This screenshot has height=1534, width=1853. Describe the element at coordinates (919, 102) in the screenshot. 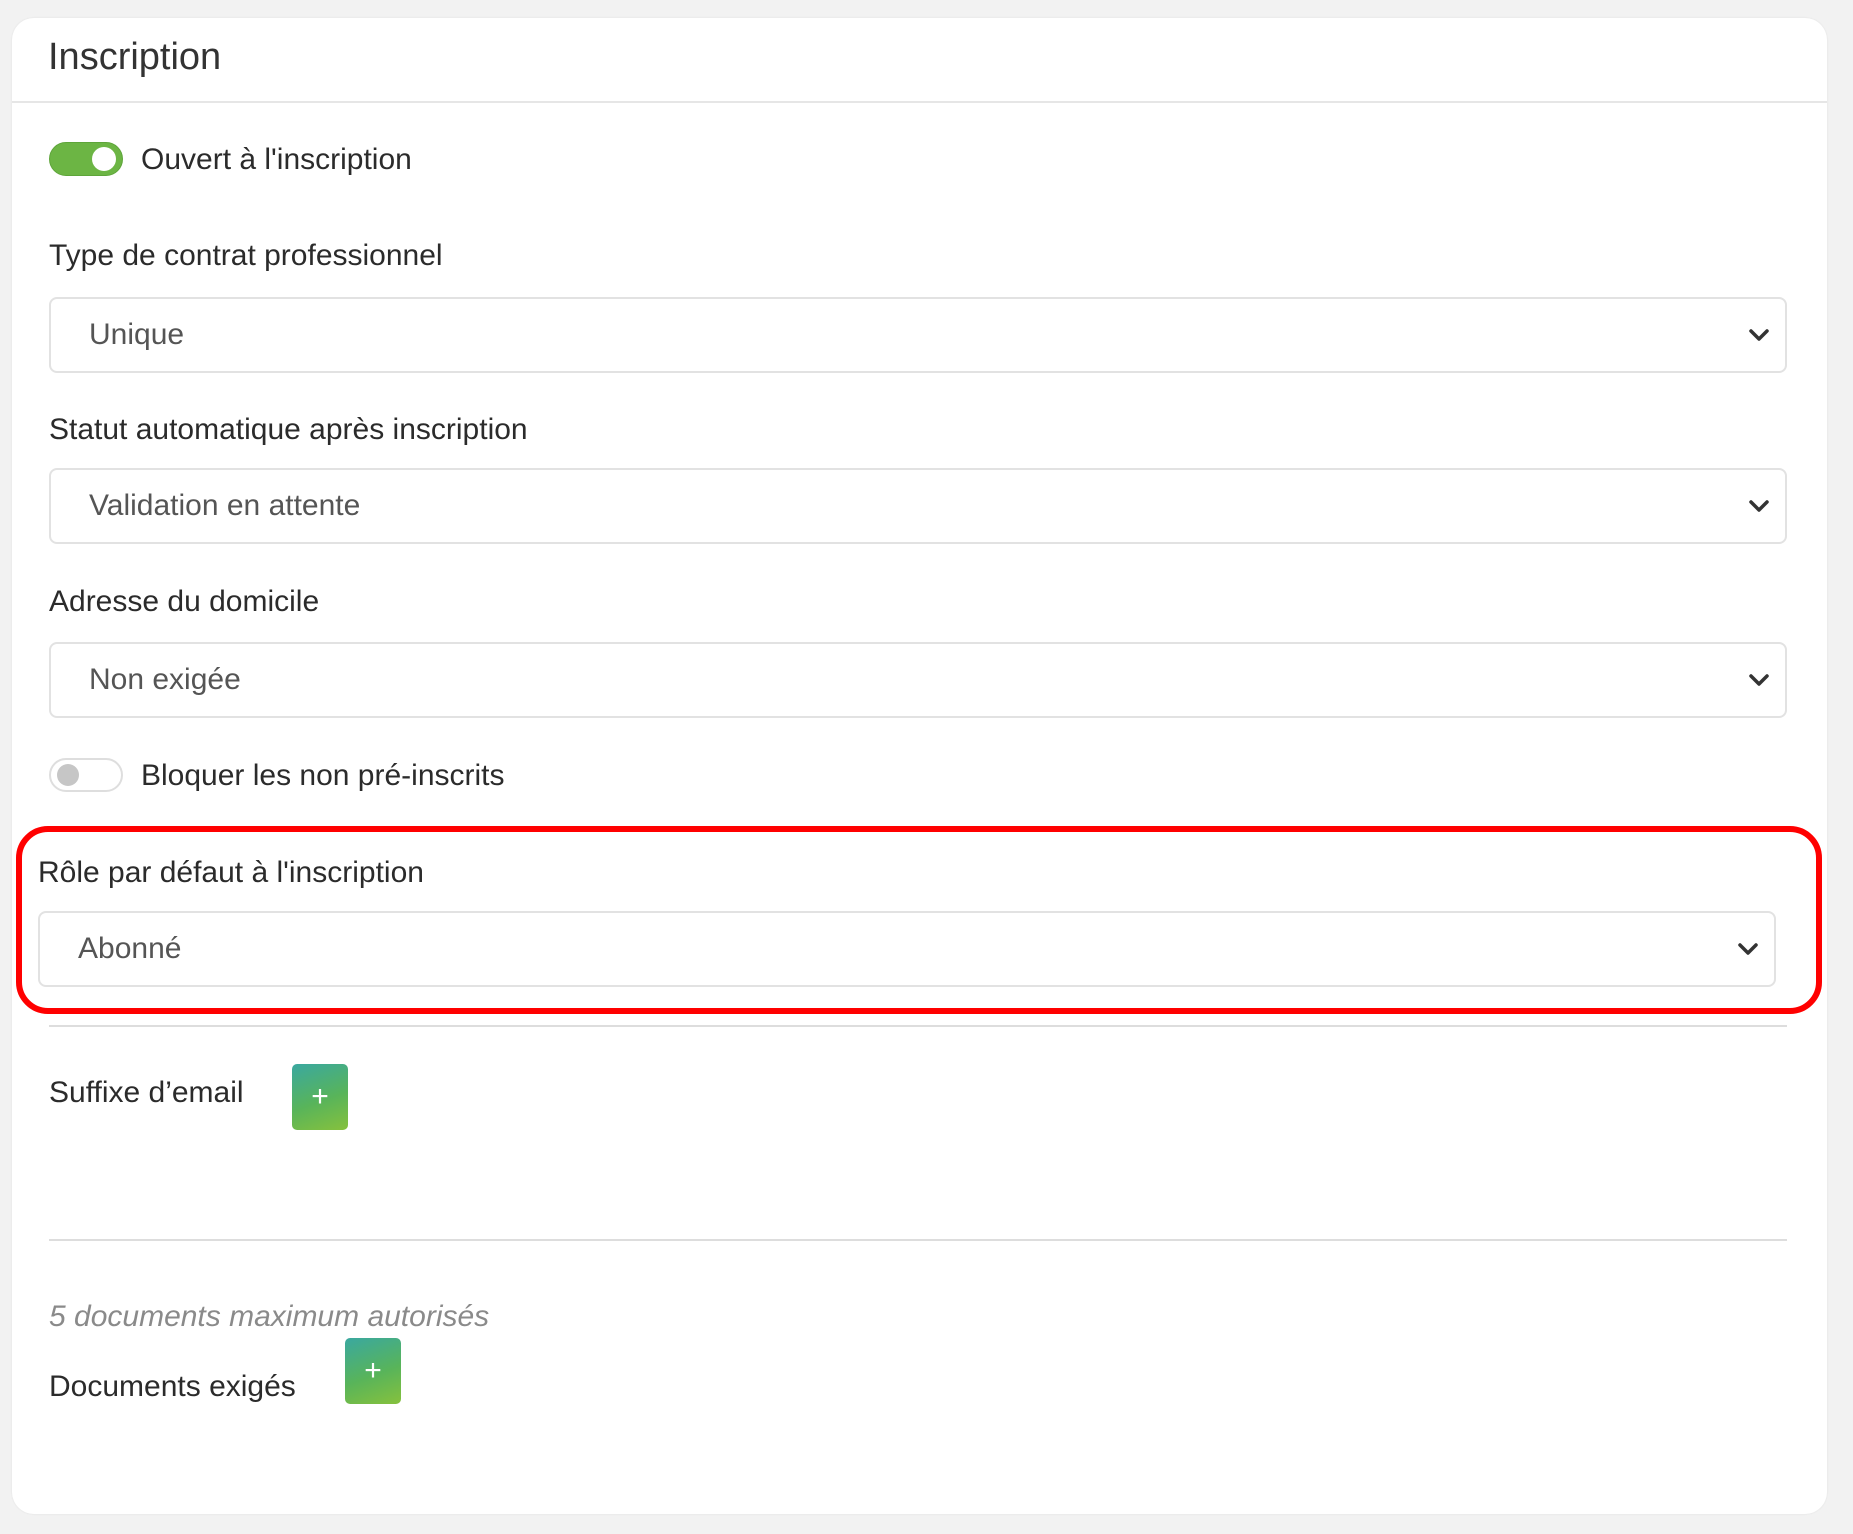

I see `header-divider` at that location.